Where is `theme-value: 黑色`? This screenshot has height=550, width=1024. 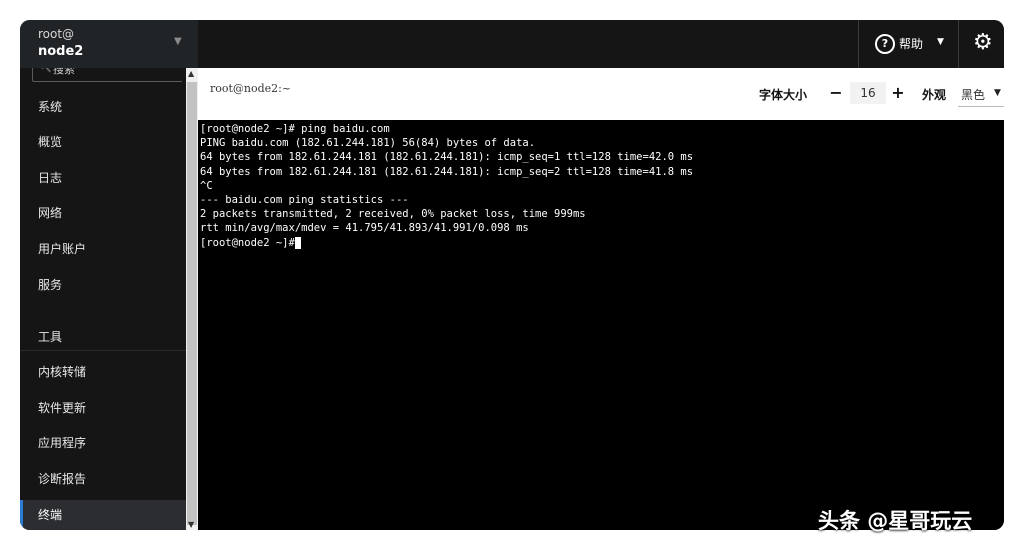
theme-value: 黑色 is located at coordinates (973, 95).